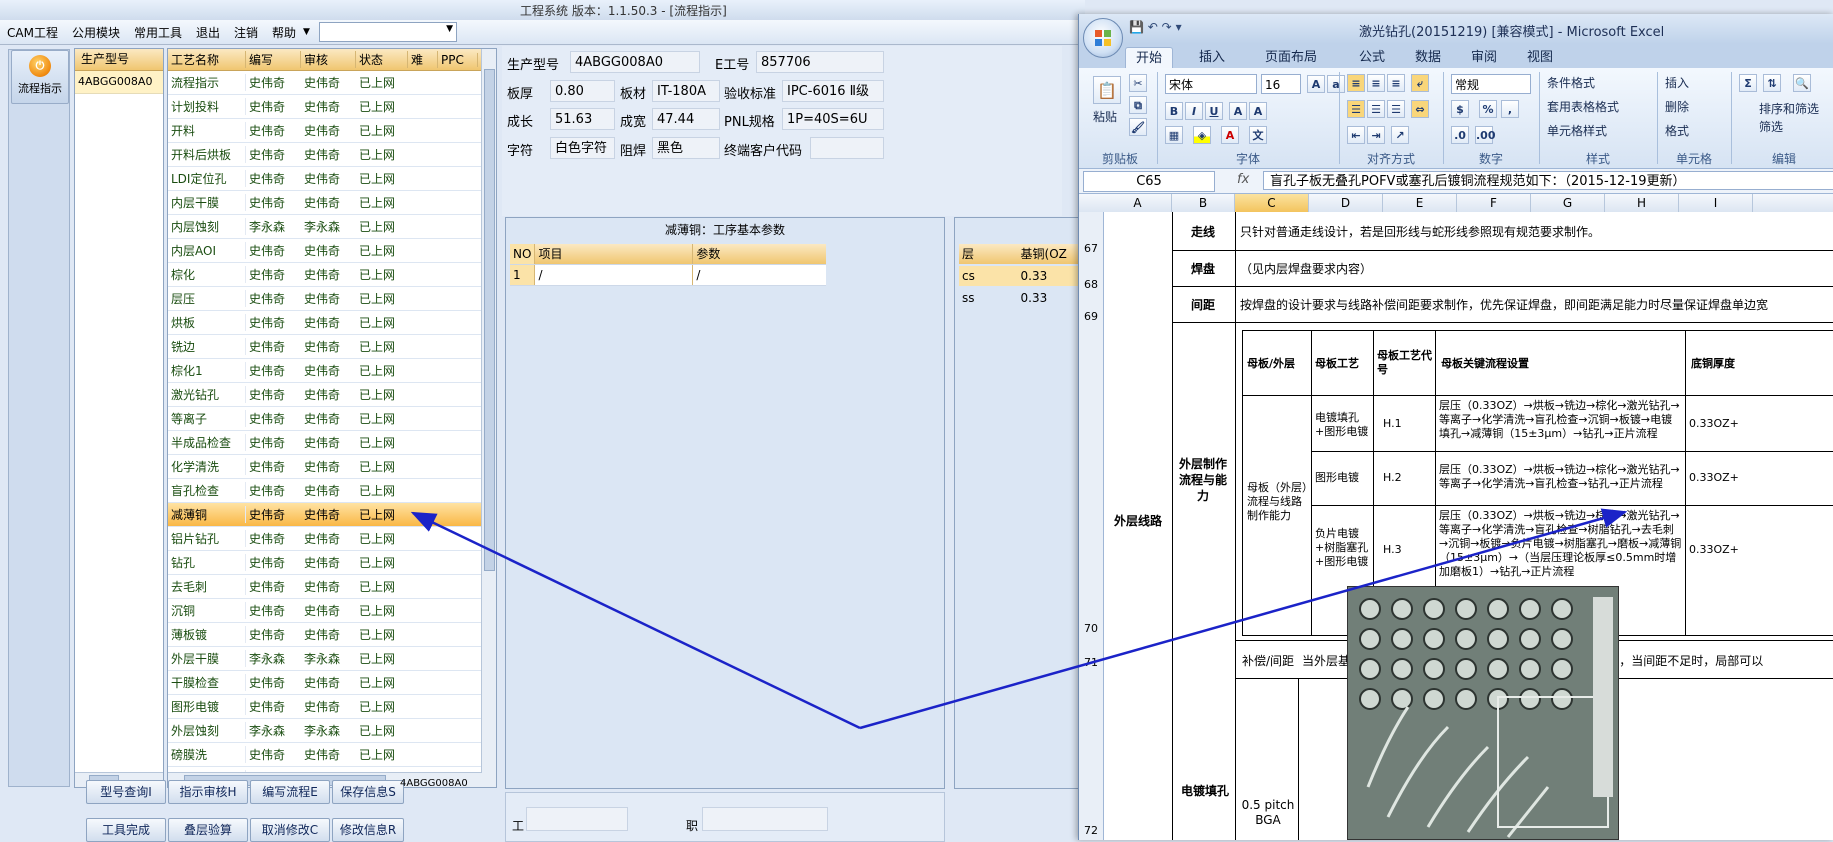 The width and height of the screenshot is (1833, 842). What do you see at coordinates (1243, 619) in the screenshot?
I see `annotation-arrow-right` at bounding box center [1243, 619].